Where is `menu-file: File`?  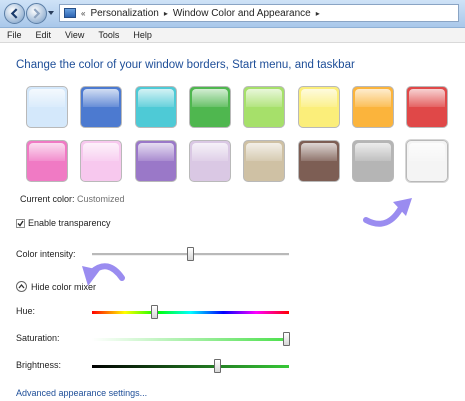 menu-file: File is located at coordinates (14, 35).